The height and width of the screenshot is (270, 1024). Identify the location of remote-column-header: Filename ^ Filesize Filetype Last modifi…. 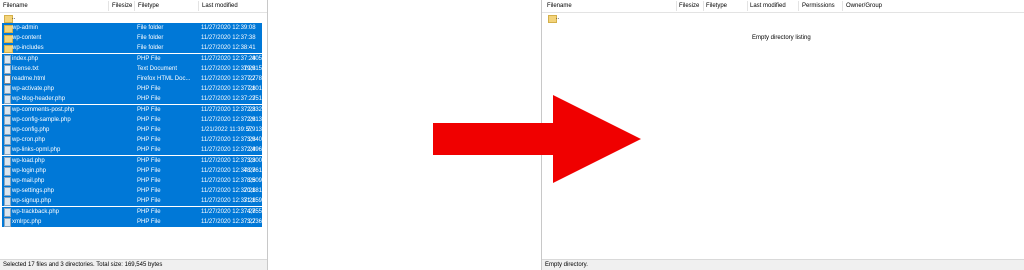
(783, 6).